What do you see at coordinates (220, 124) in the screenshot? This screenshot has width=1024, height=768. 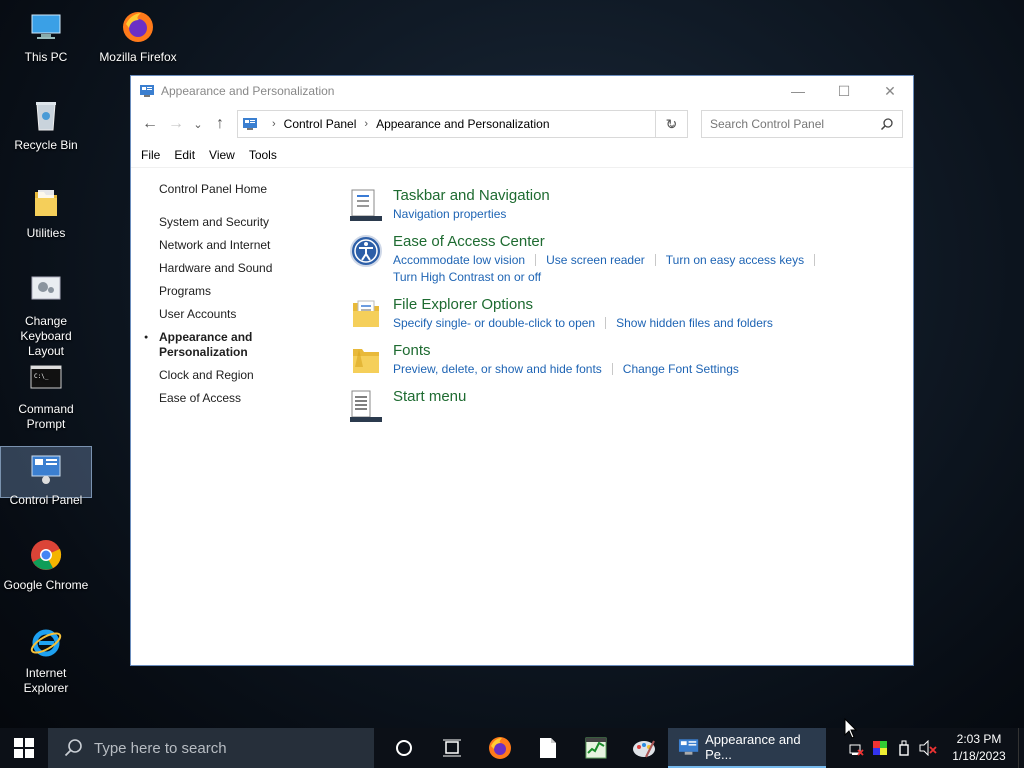 I see `up-button: ↑` at bounding box center [220, 124].